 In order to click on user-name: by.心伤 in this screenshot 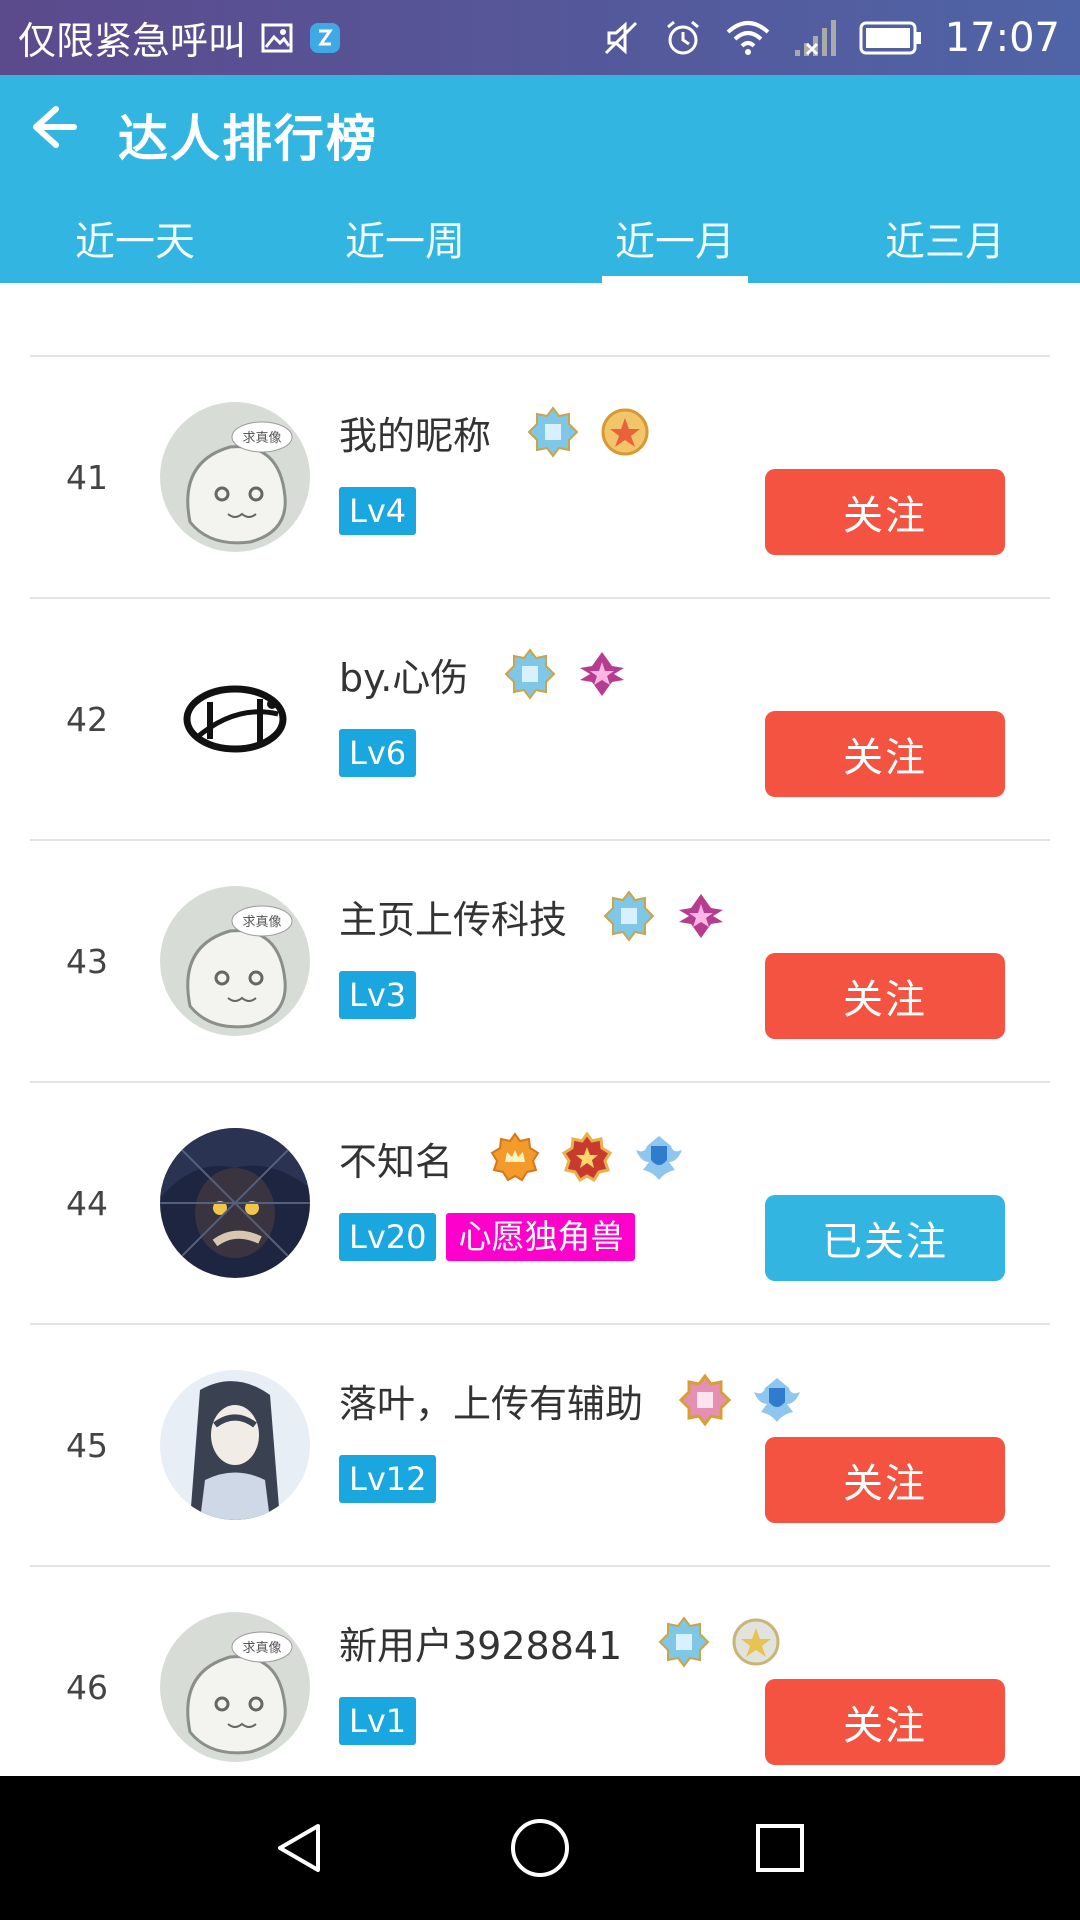, I will do `click(403, 674)`.